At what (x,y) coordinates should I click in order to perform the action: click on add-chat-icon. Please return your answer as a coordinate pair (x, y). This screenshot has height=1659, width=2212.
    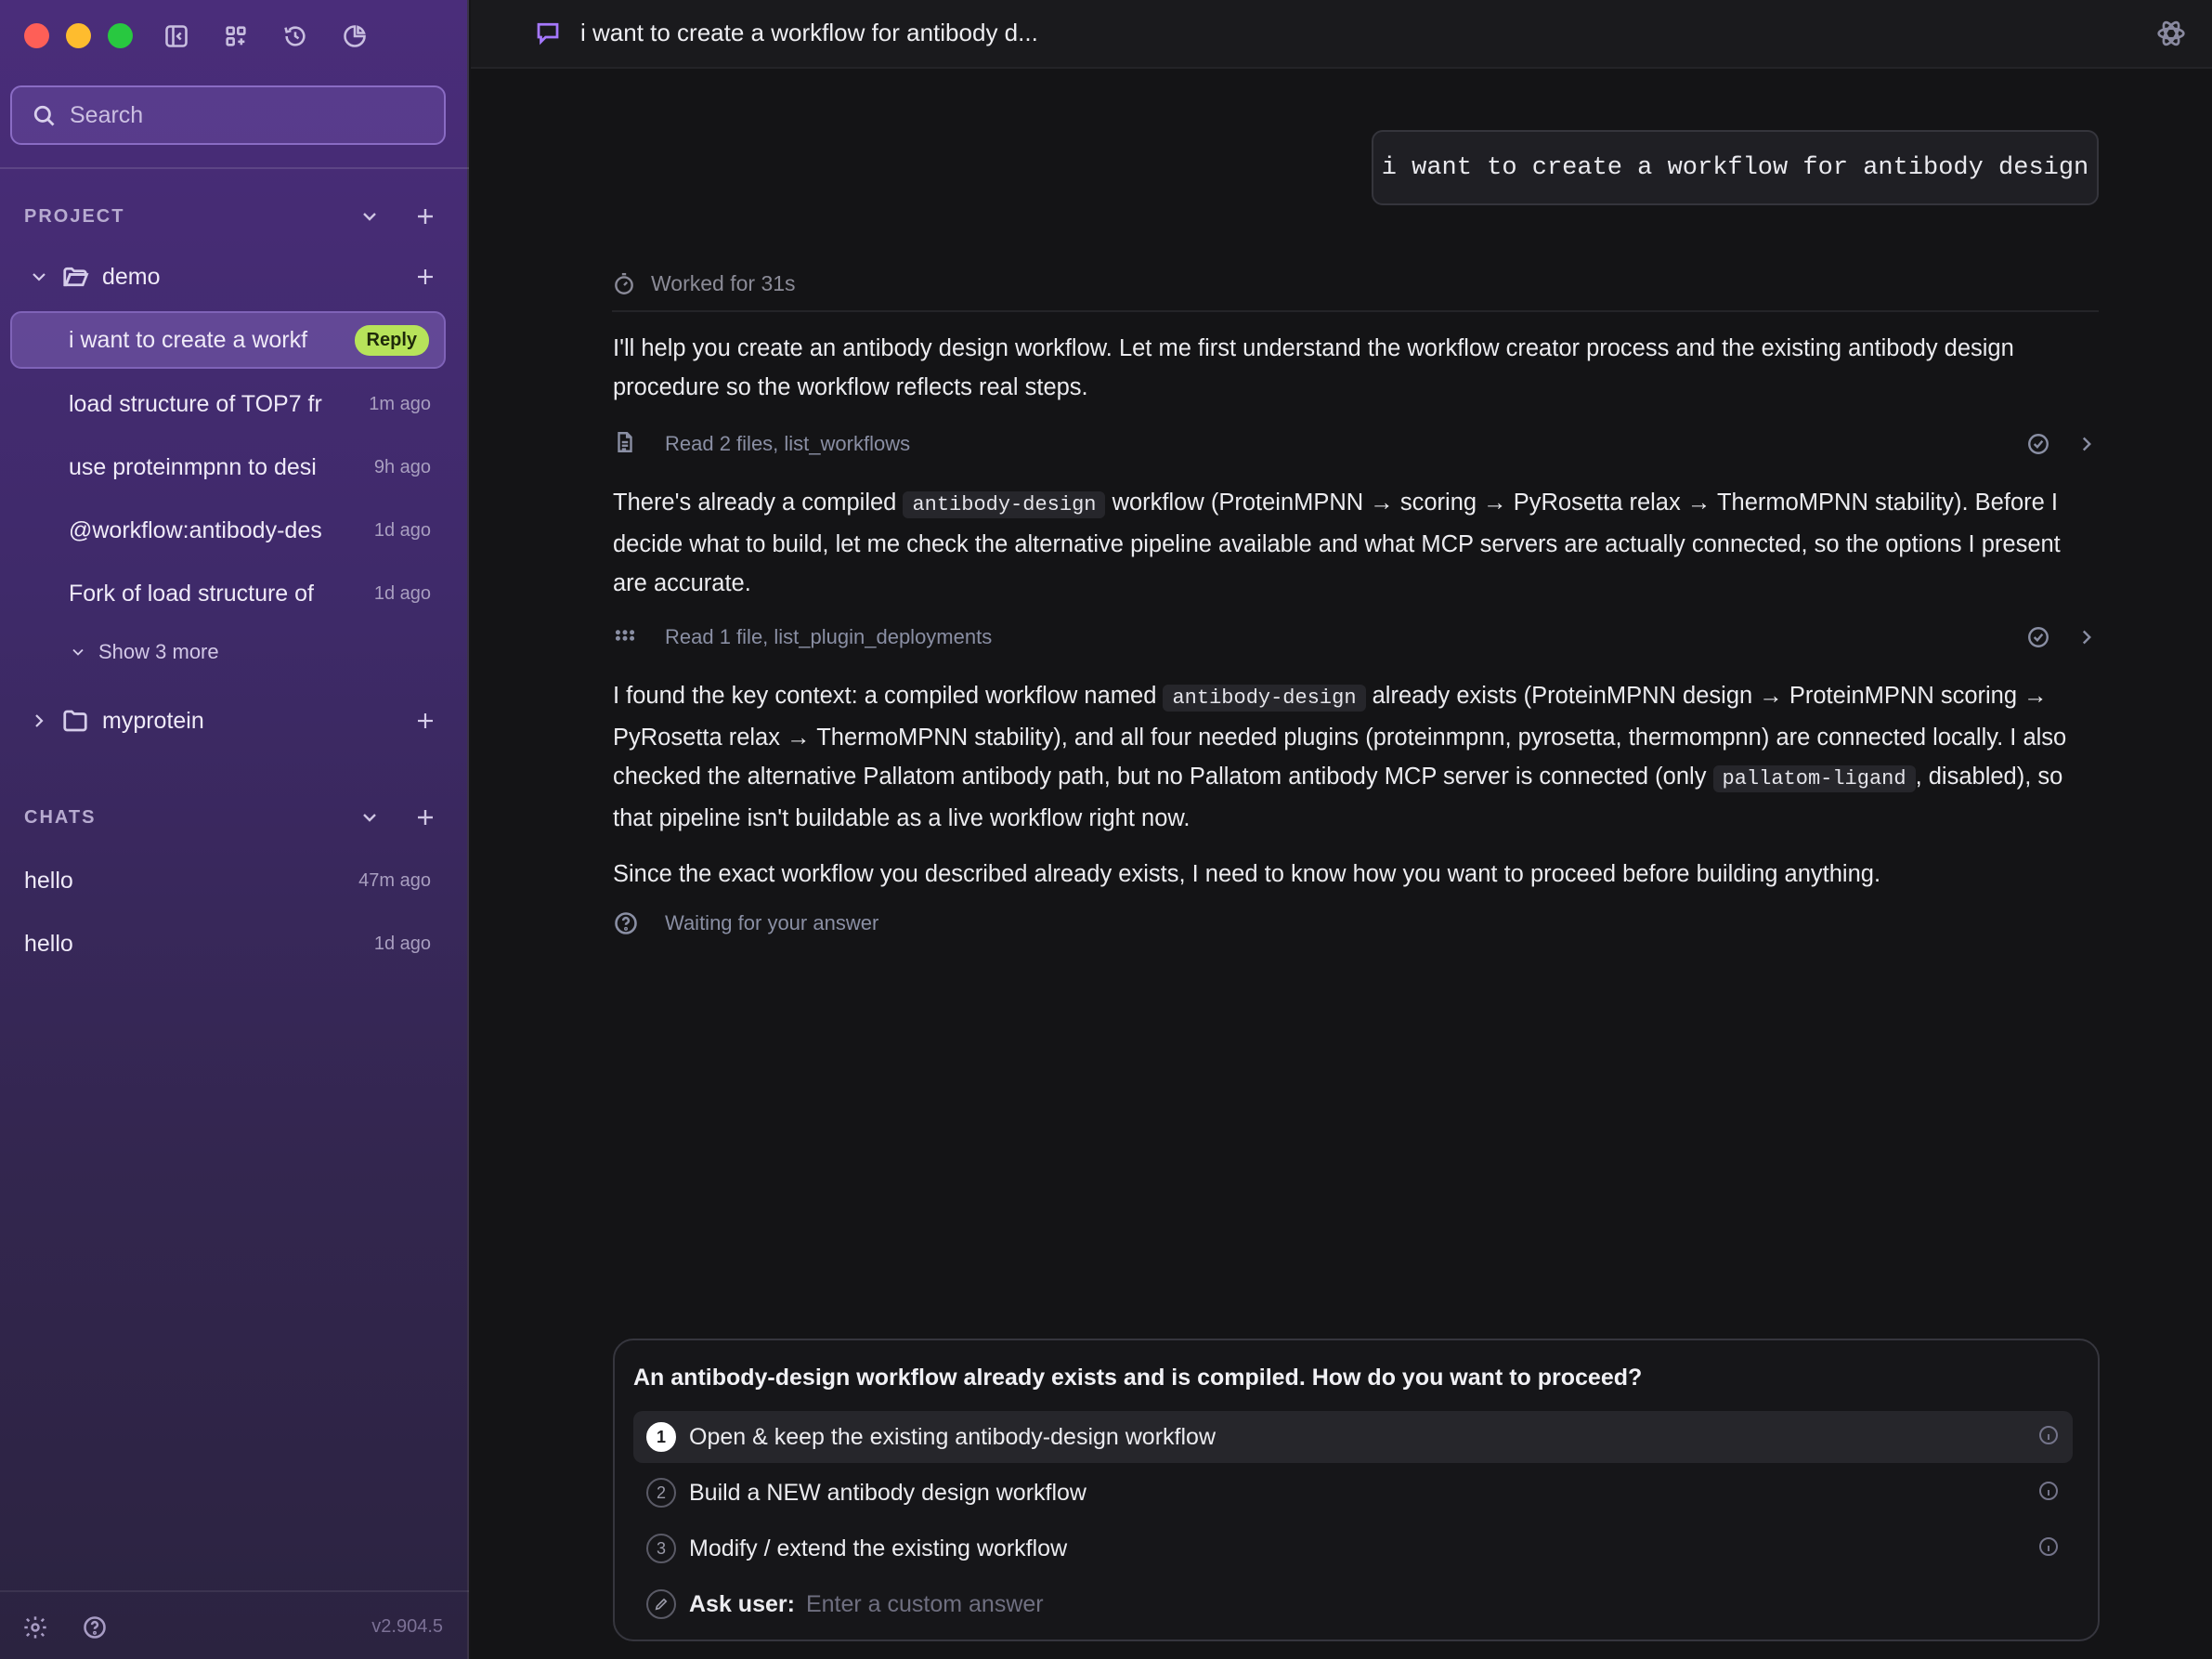
    Looking at the image, I should click on (425, 818).